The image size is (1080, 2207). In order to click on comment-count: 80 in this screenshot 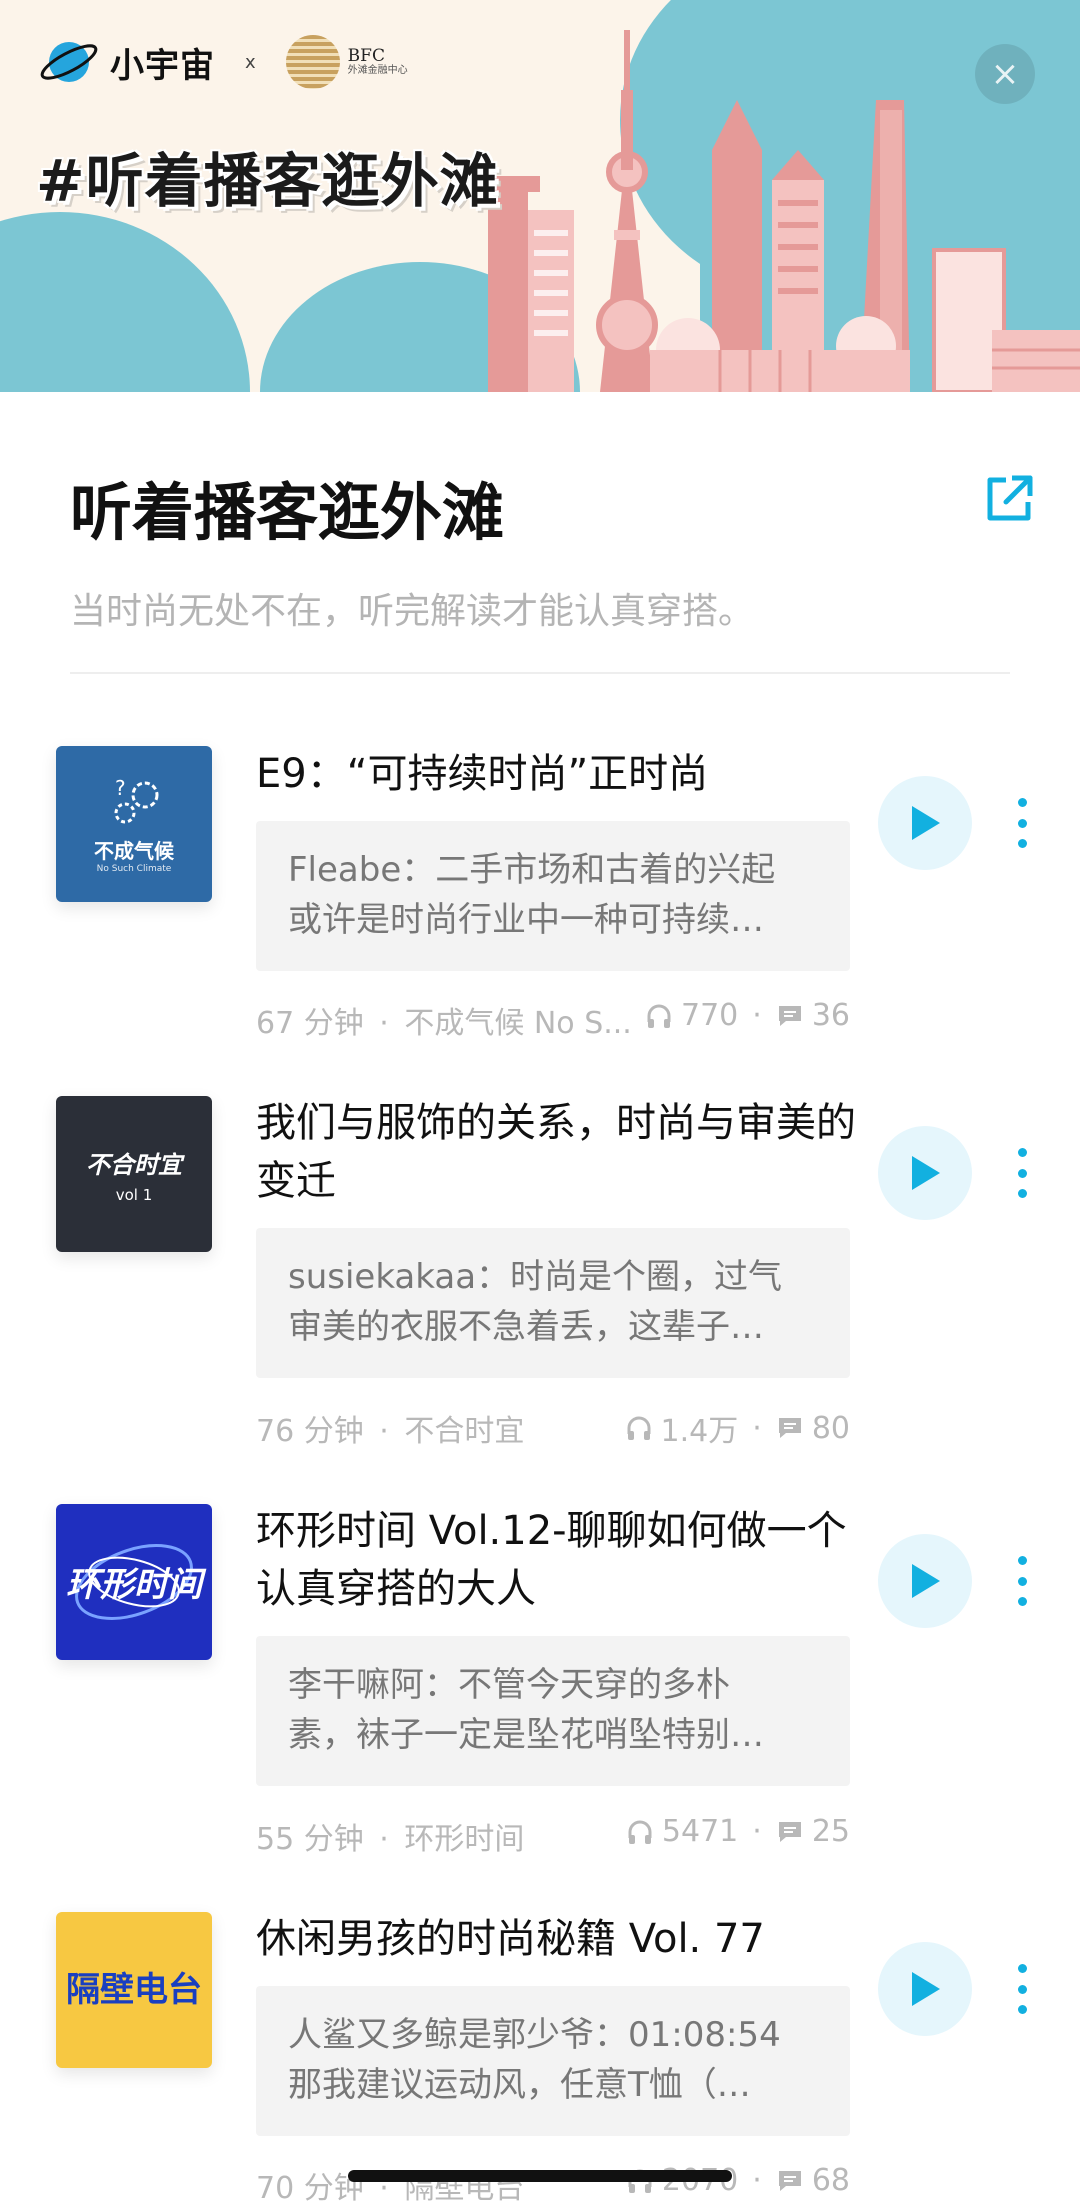, I will do `click(830, 1428)`.